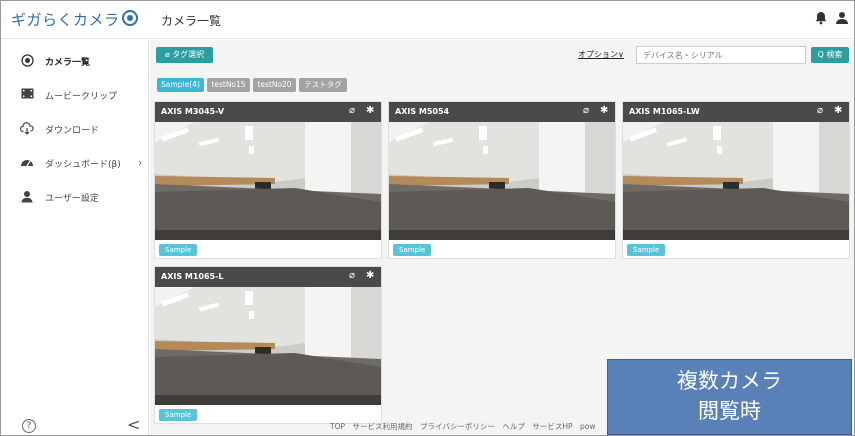 This screenshot has height=436, width=855. Describe the element at coordinates (842, 19) in the screenshot. I see `user-icon` at that location.